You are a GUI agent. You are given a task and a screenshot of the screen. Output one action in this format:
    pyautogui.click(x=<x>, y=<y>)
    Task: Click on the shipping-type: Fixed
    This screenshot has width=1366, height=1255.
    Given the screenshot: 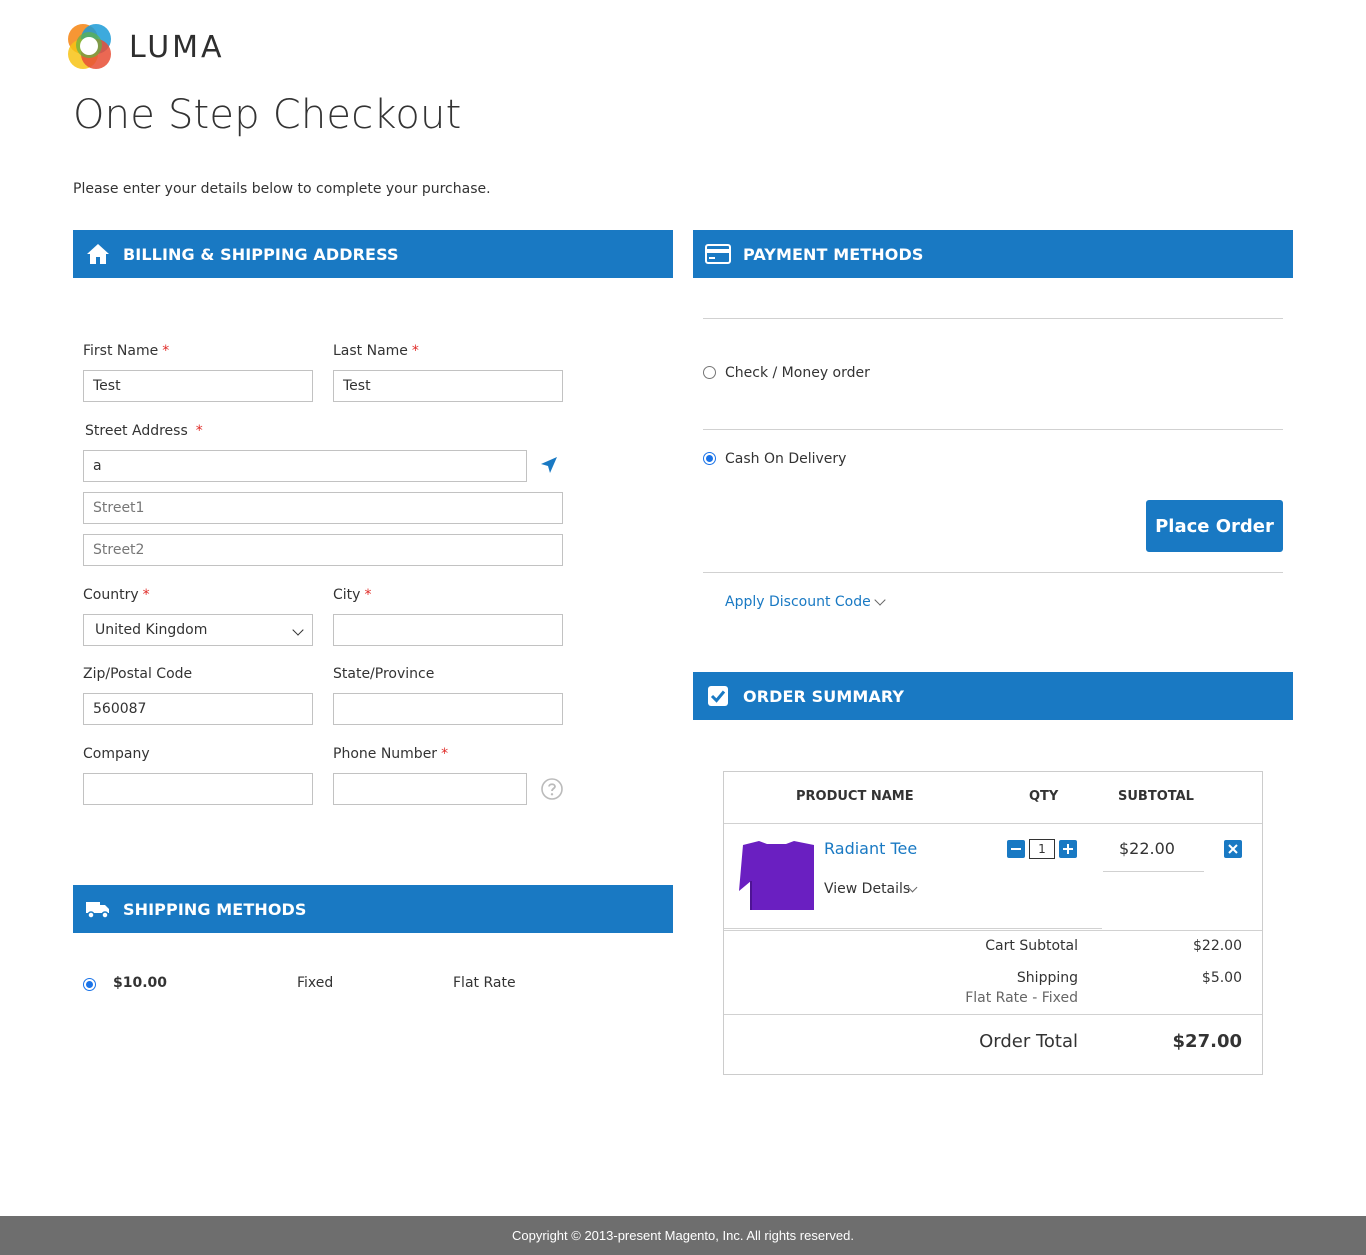 What is the action you would take?
    pyautogui.click(x=315, y=983)
    